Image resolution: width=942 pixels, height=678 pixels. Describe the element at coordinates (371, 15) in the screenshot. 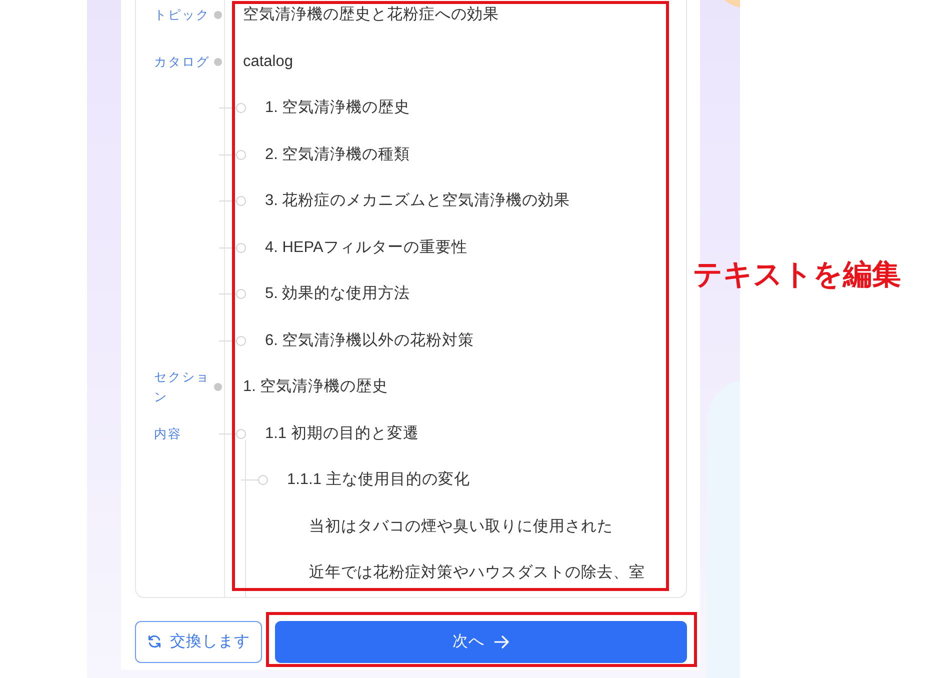

I see `outline-text: 空気清浄機の歴史と花粉症への効果` at that location.